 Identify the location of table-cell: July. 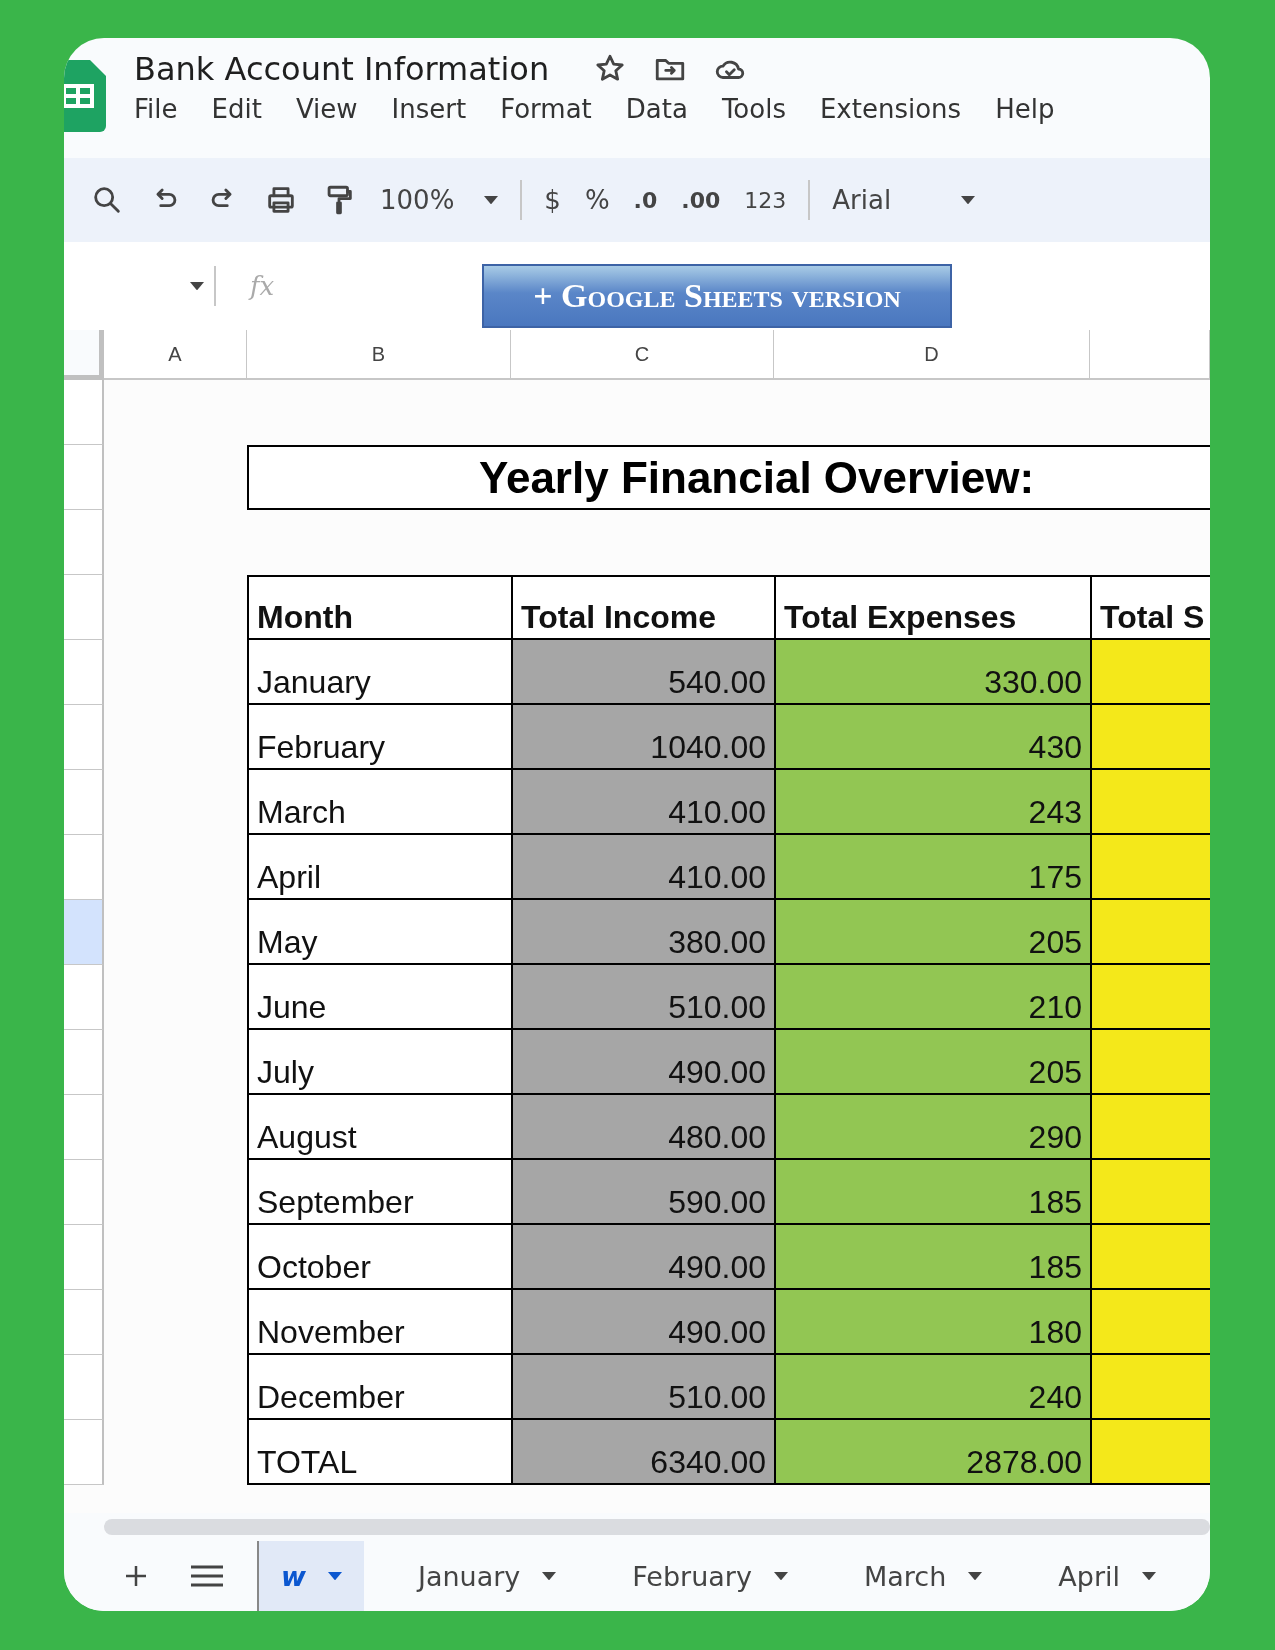
(379, 1062).